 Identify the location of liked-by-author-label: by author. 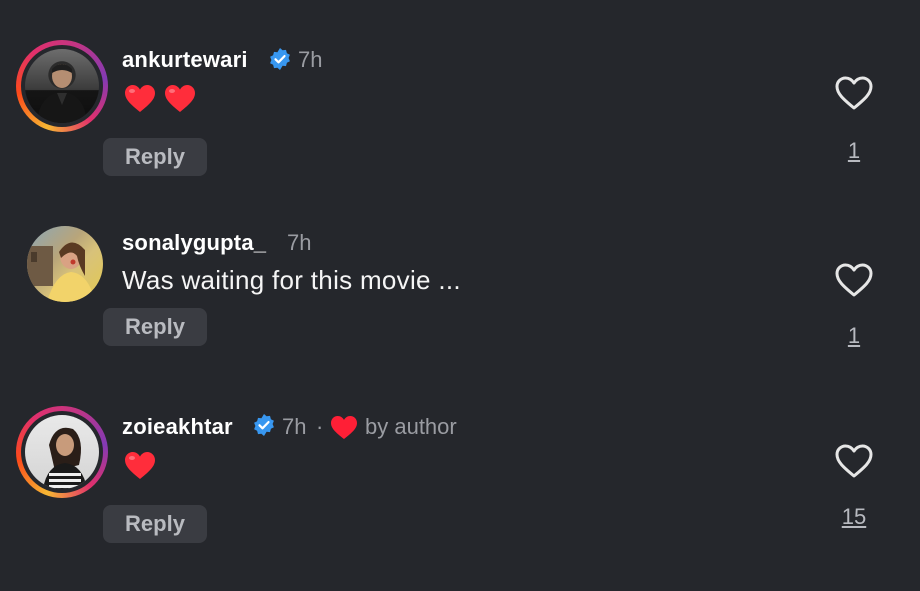
(411, 426).